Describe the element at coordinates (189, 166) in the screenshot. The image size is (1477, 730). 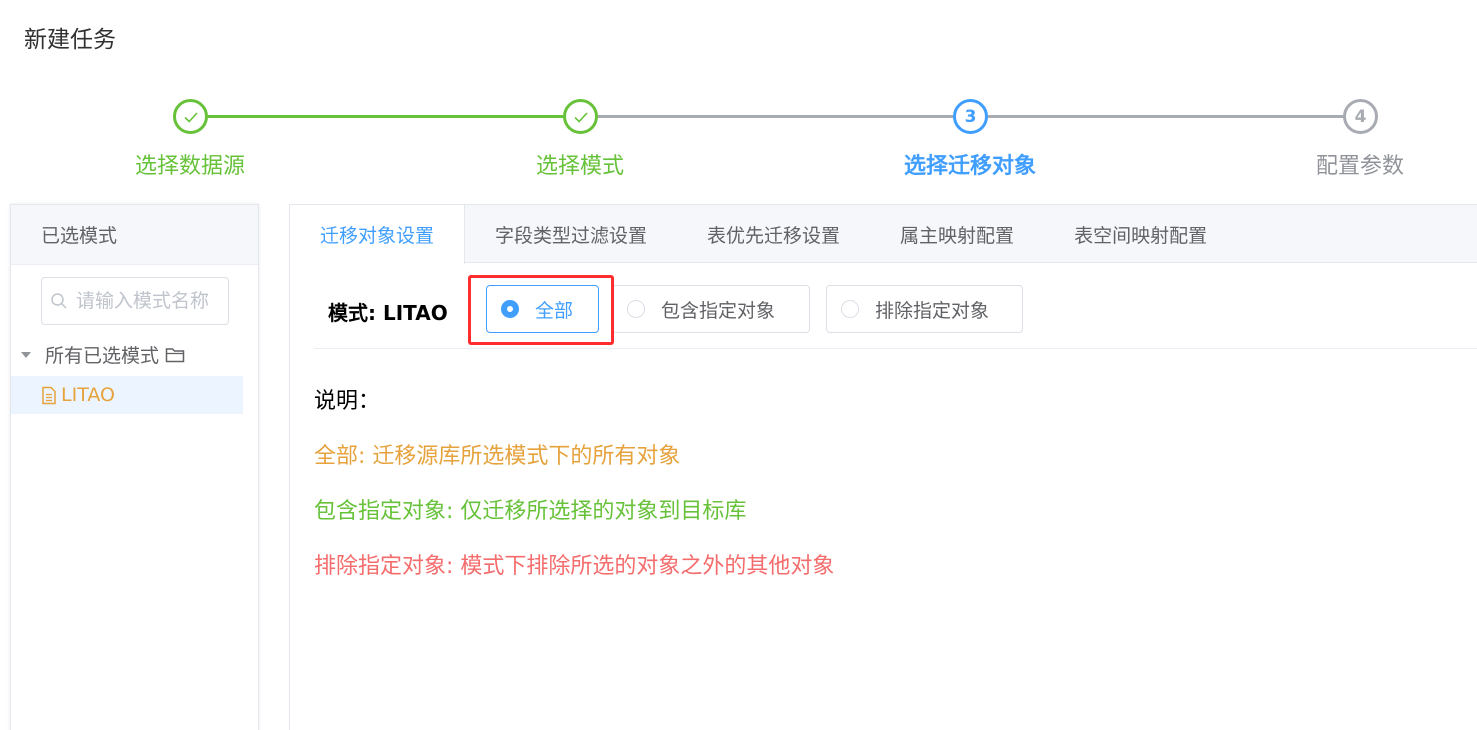
I see `step-1-title: 选择数据源` at that location.